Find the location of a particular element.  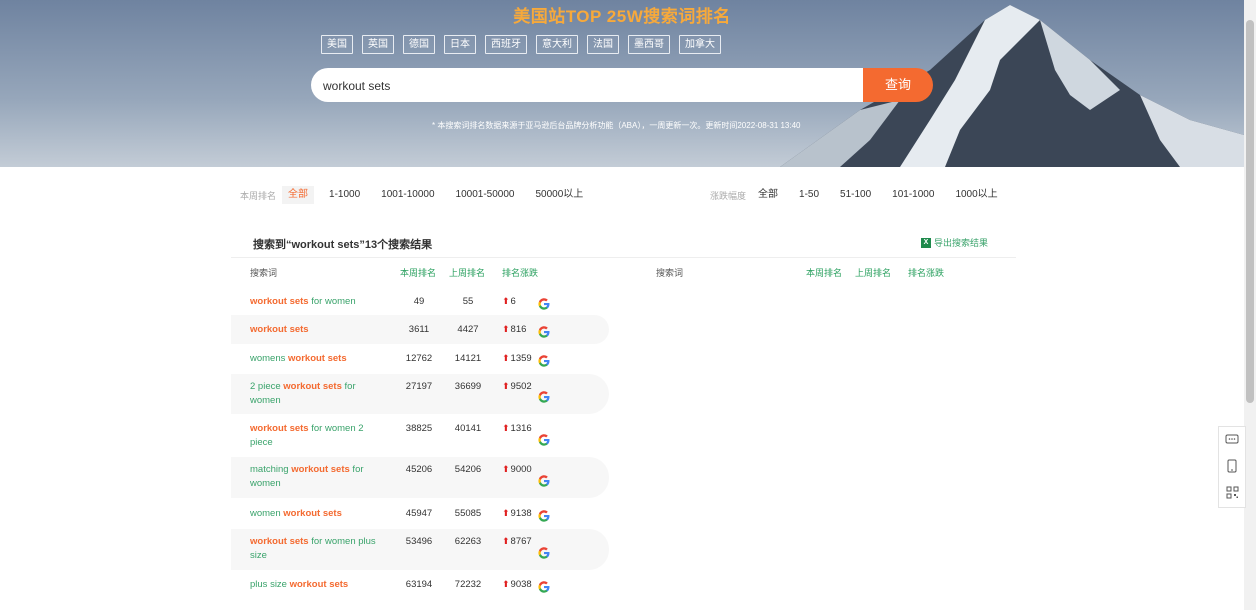

country-tab: 意大利 is located at coordinates (557, 44).